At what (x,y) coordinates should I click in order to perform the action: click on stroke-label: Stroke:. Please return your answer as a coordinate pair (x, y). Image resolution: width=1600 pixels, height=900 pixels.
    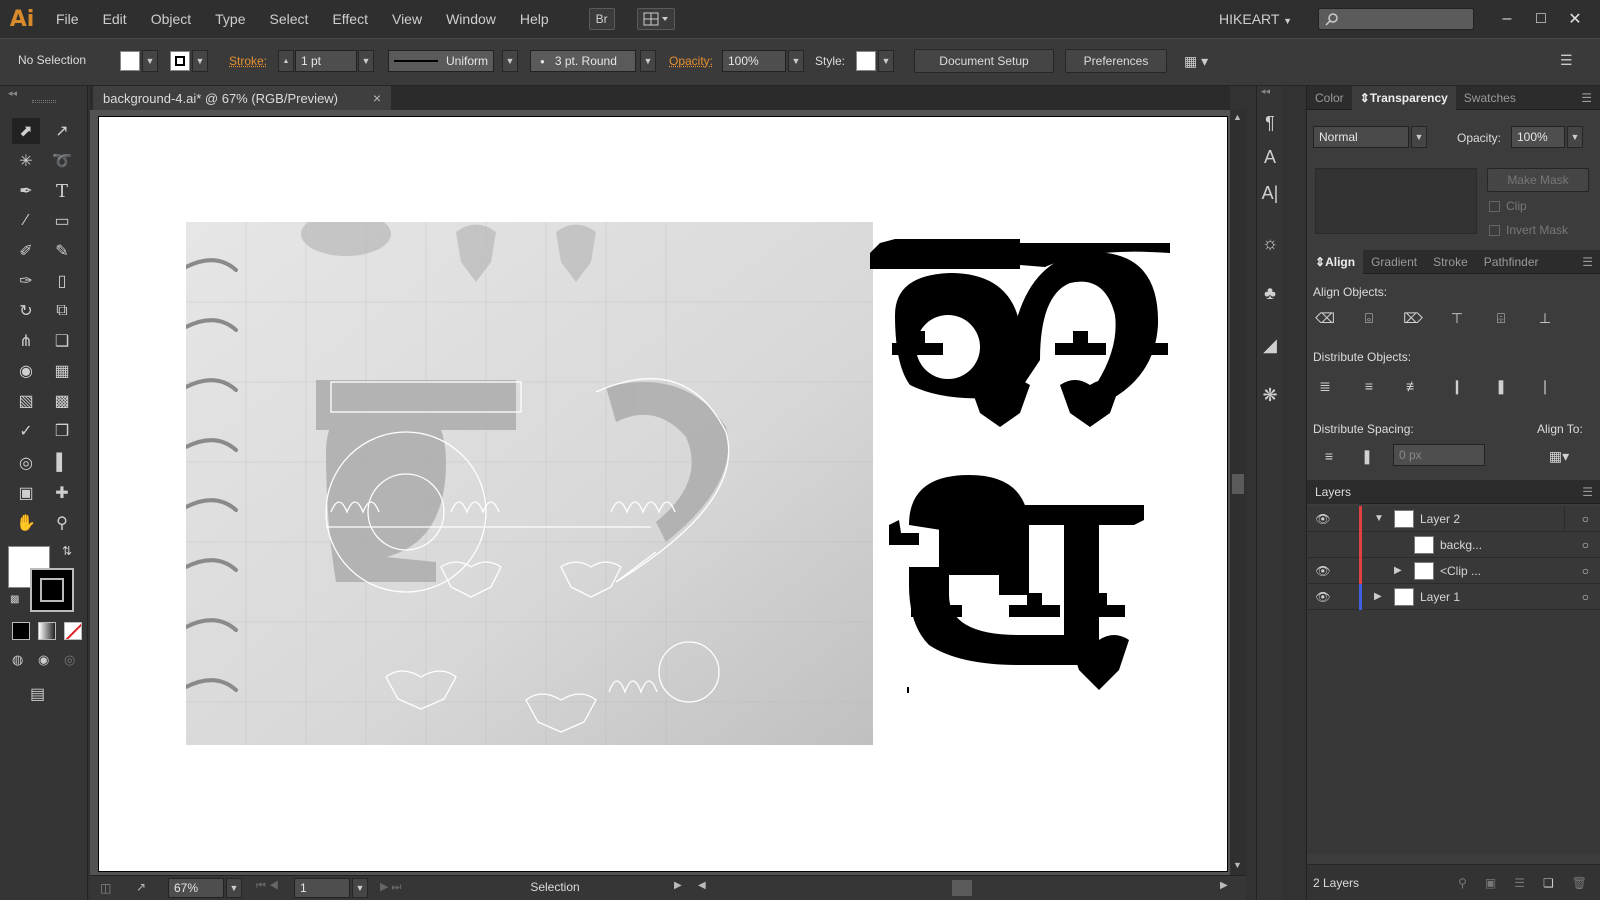
    Looking at the image, I should click on (248, 61).